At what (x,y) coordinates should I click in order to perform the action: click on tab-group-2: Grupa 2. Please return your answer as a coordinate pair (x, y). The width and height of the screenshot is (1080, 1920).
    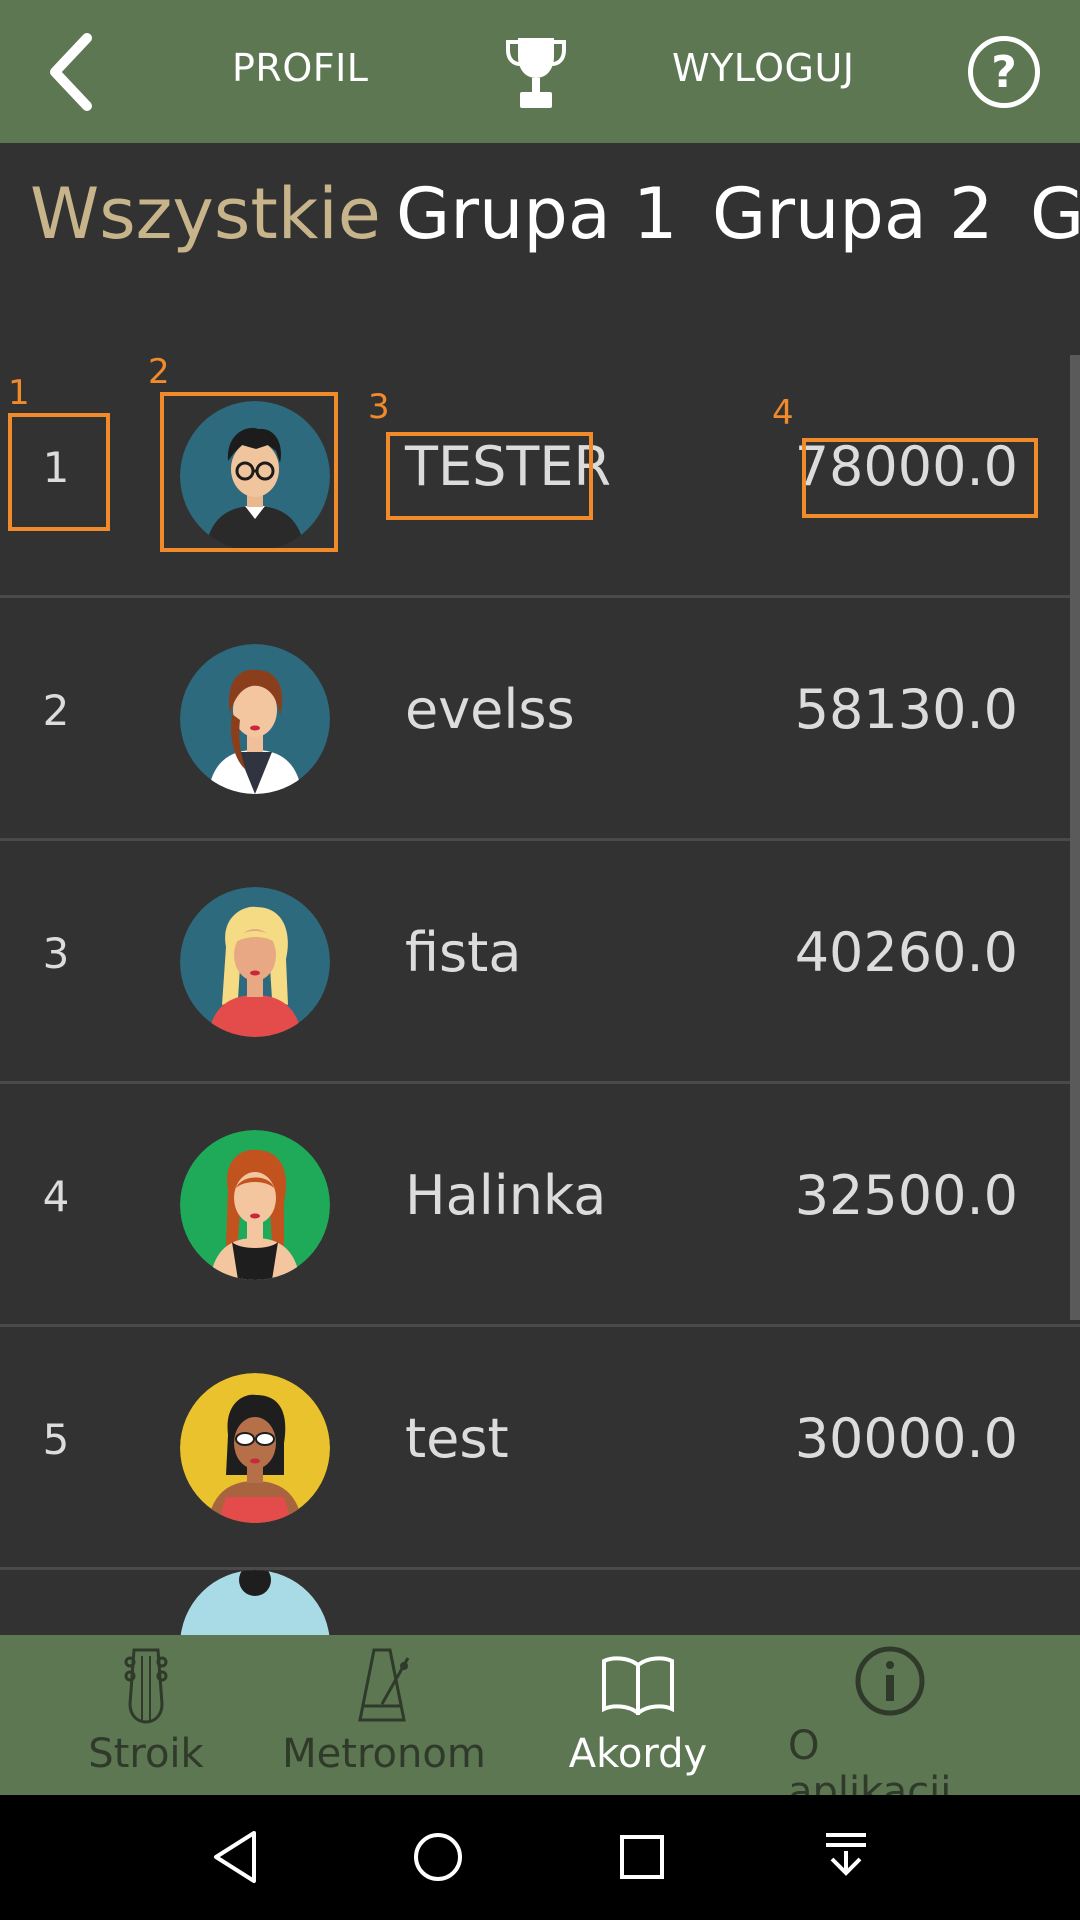
    Looking at the image, I should click on (853, 214).